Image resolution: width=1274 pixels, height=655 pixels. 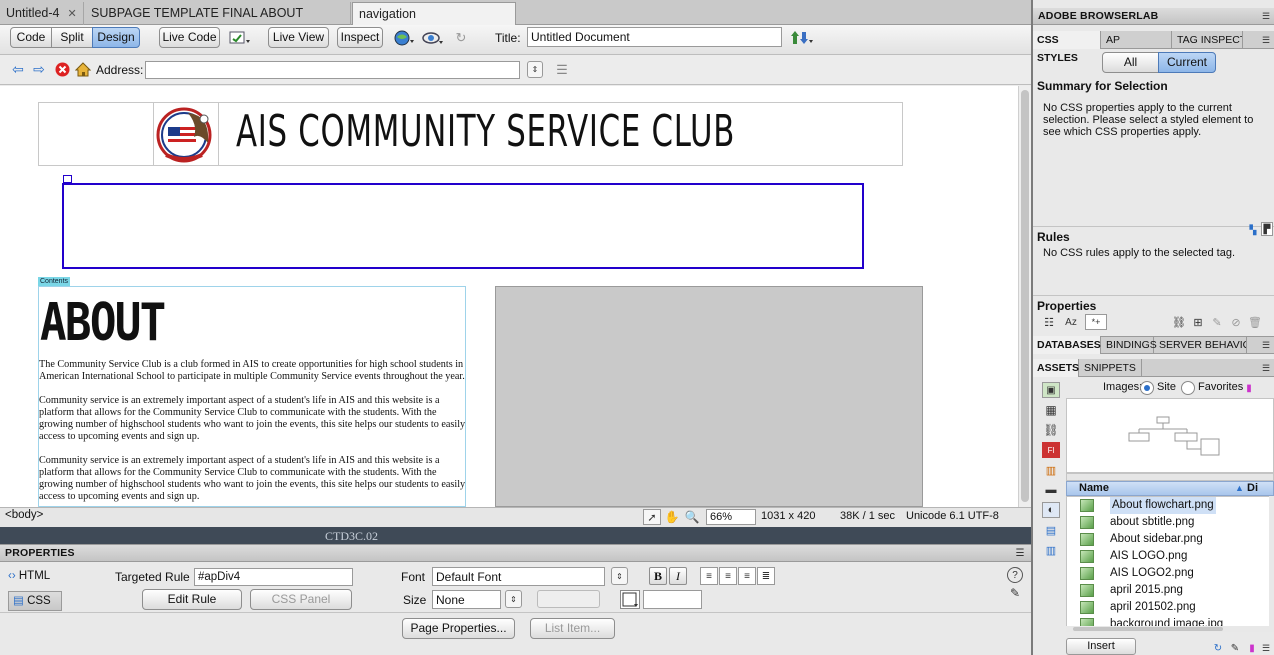 I want to click on targeted-rule-select: #apDiv4, so click(x=273, y=577).